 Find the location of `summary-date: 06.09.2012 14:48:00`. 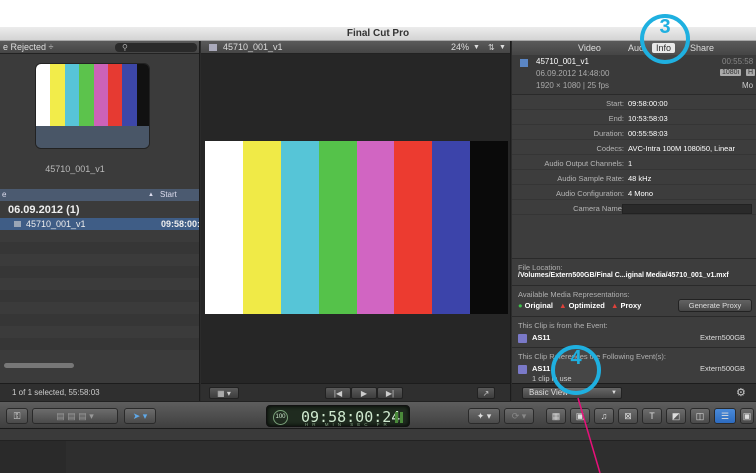

summary-date: 06.09.2012 14:48:00 is located at coordinates (573, 73).